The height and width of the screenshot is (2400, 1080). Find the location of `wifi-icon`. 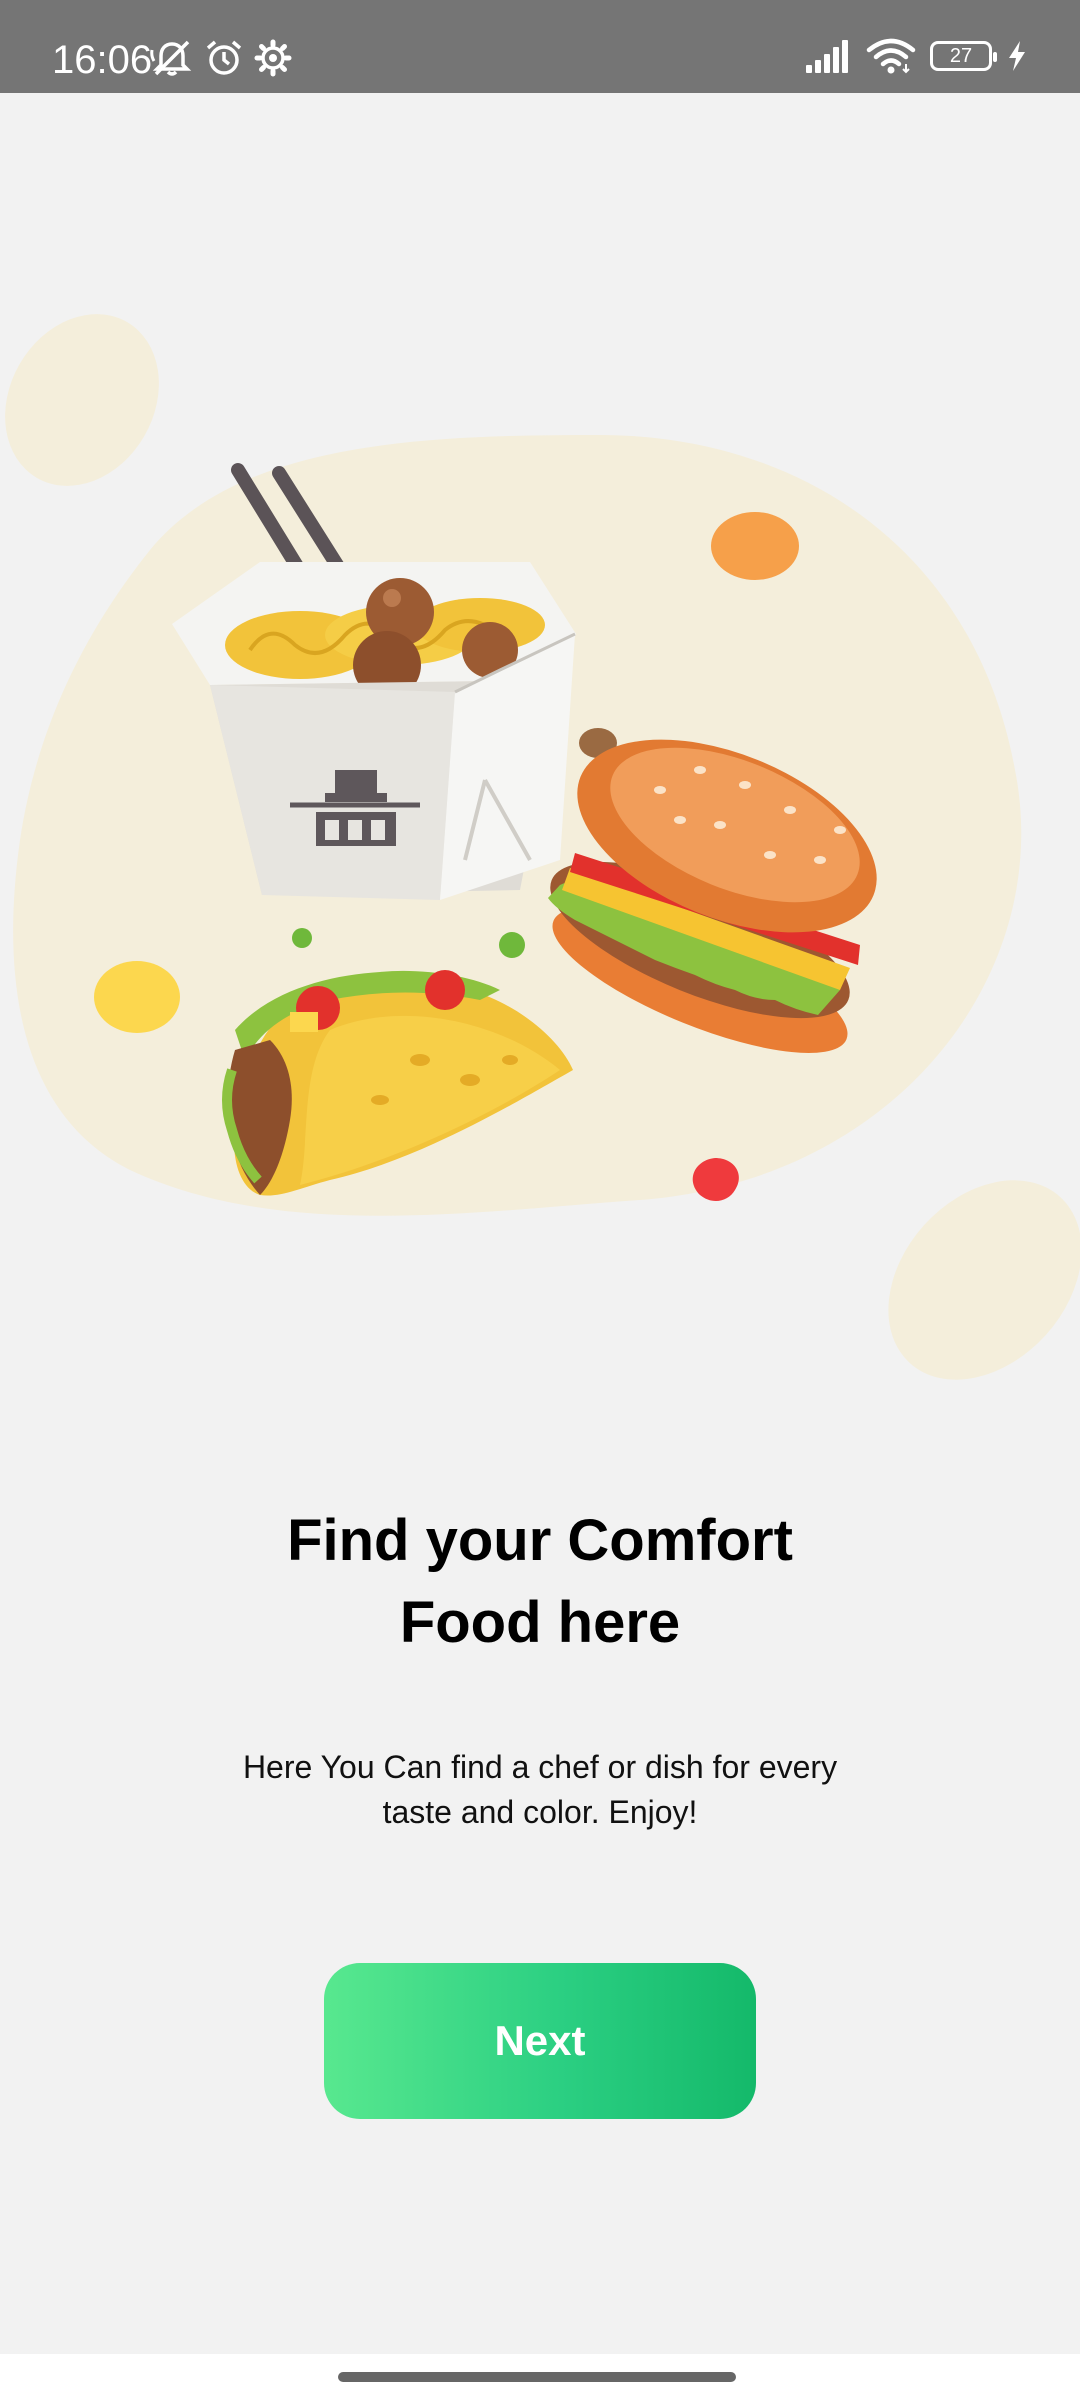

wifi-icon is located at coordinates (891, 56).